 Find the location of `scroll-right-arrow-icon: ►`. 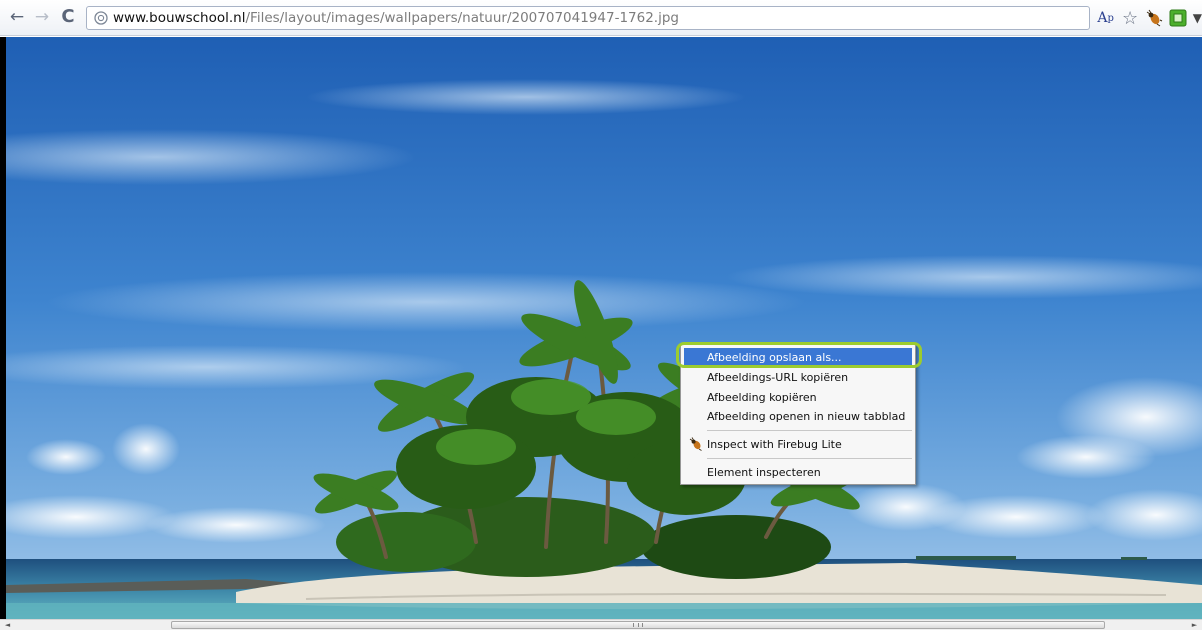

scroll-right-arrow-icon: ► is located at coordinates (1194, 625).